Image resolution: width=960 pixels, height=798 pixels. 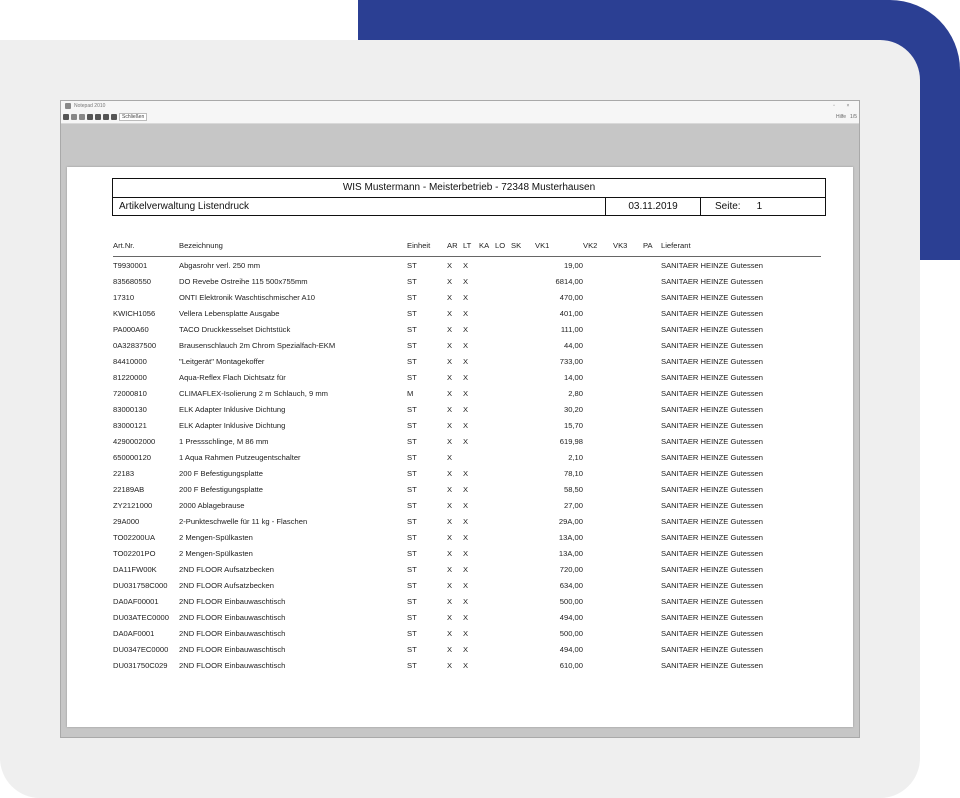 What do you see at coordinates (134, 633) in the screenshot?
I see `cell-art: DA0AF0001` at bounding box center [134, 633].